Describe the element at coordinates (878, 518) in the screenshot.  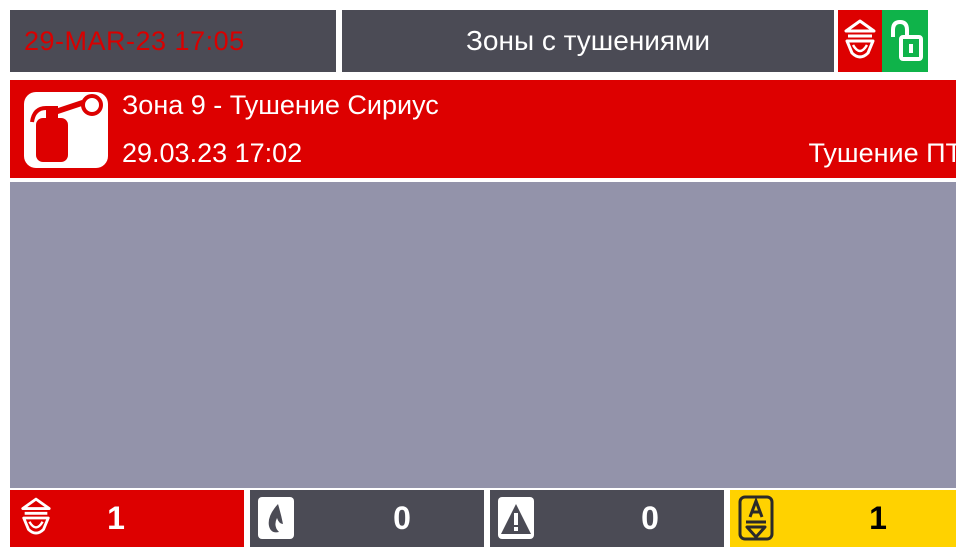
I see `automation-counter-value: 1` at that location.